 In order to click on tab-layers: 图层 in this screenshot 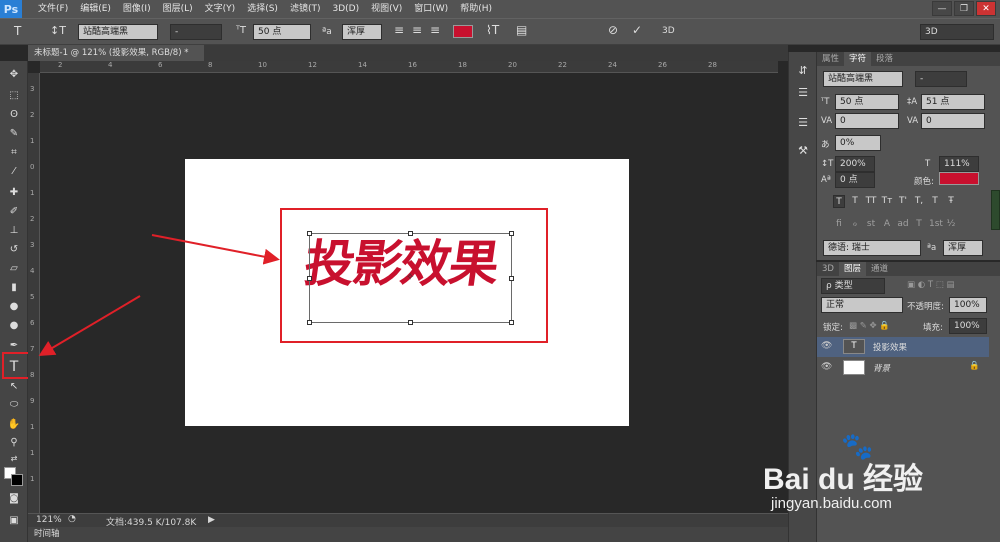, I will do `click(852, 269)`.